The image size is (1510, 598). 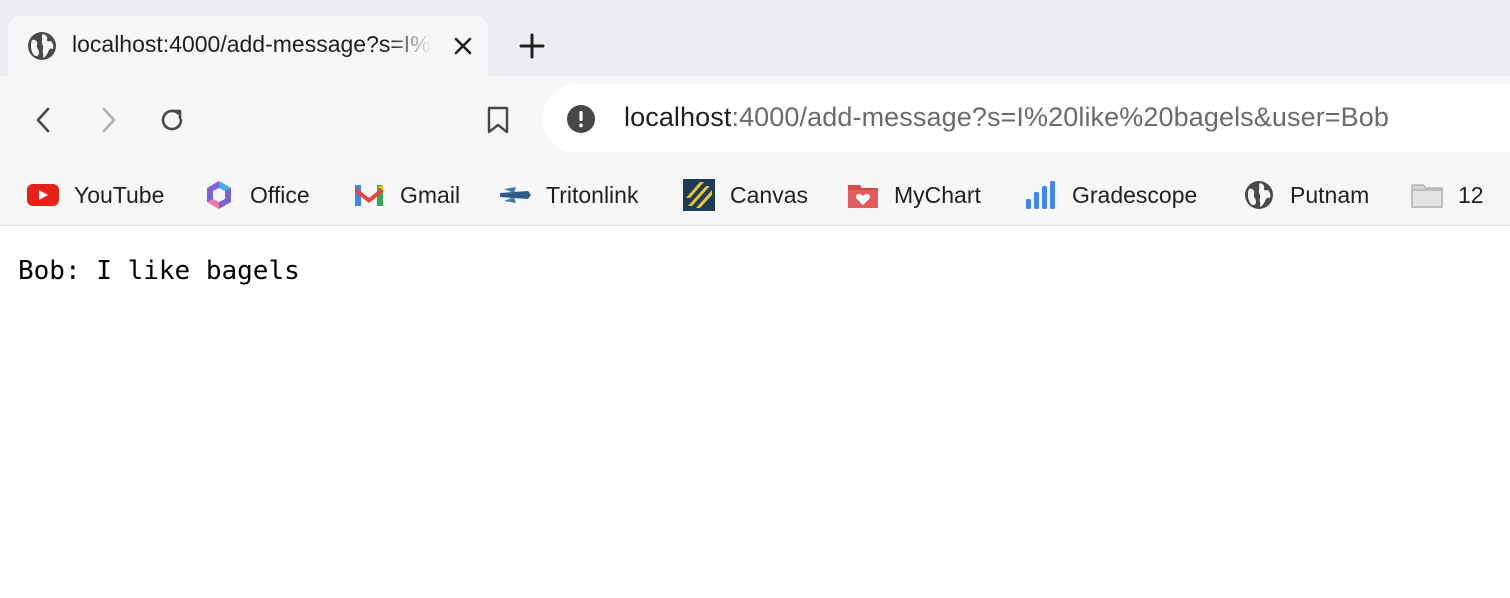 I want to click on url-host: localhost, so click(x=678, y=117).